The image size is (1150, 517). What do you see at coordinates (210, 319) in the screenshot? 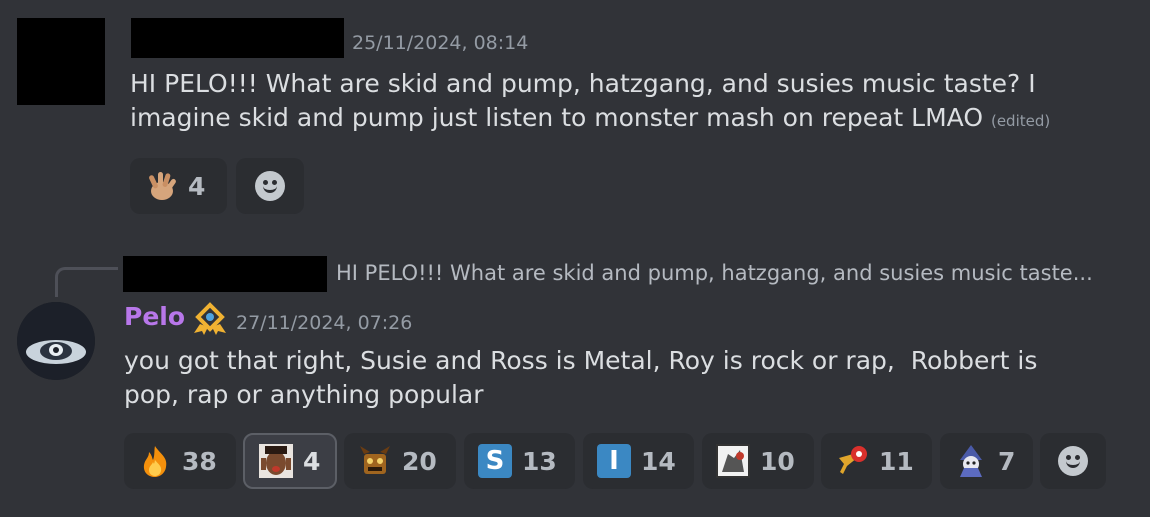
I see `role-badge-icon` at bounding box center [210, 319].